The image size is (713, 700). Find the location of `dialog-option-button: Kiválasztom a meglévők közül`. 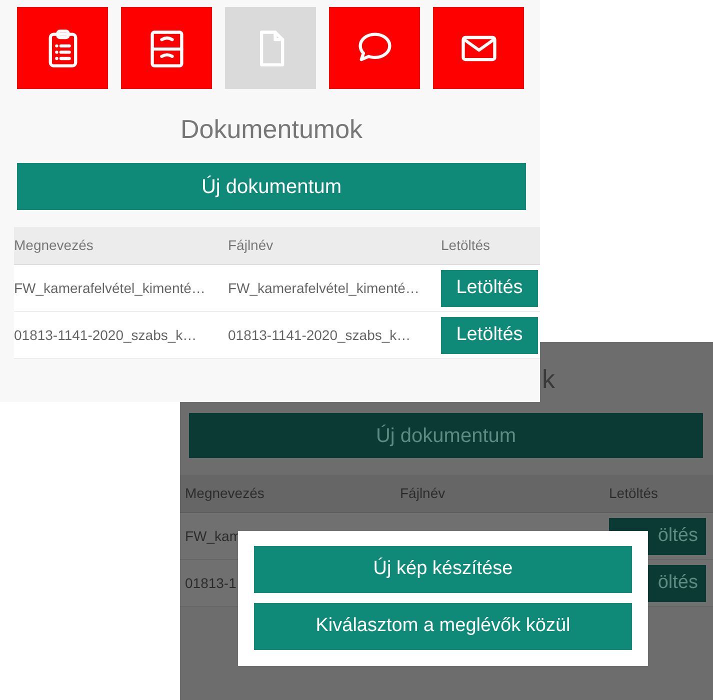

dialog-option-button: Kiválasztom a meglévők közül is located at coordinates (443, 626).